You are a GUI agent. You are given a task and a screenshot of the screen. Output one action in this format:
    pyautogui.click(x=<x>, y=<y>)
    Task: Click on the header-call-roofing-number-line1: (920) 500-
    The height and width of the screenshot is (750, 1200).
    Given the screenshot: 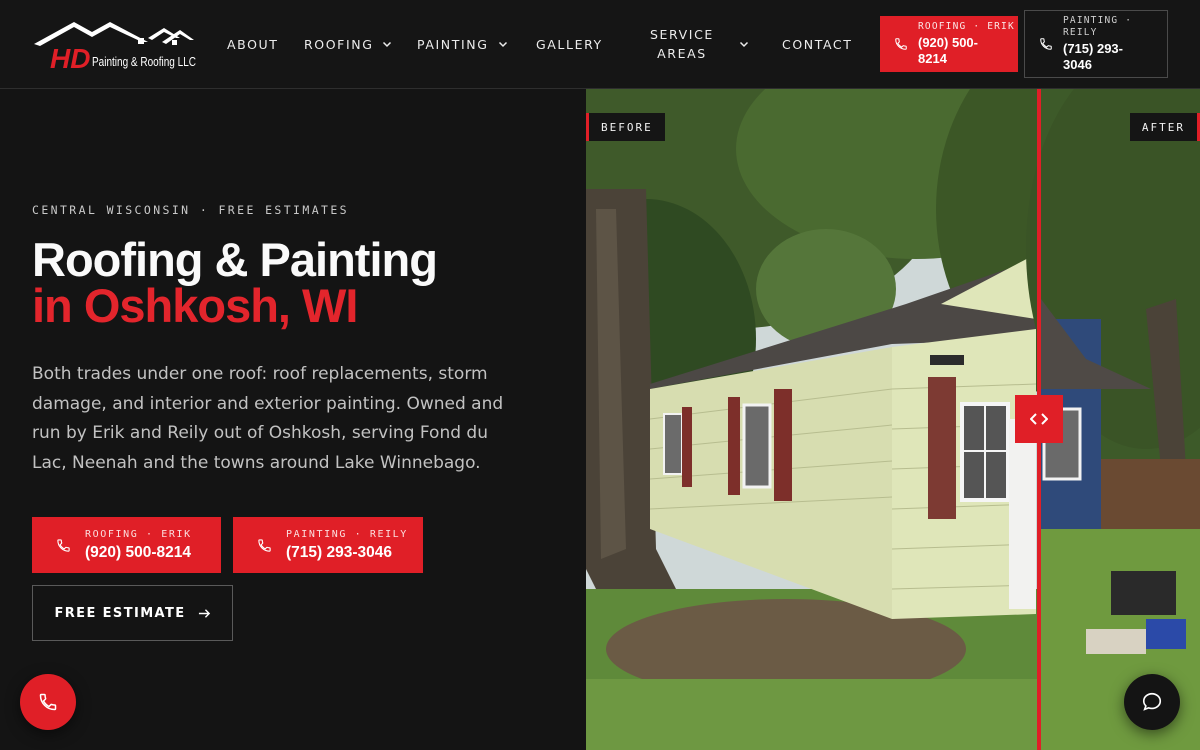 What is the action you would take?
    pyautogui.click(x=948, y=42)
    